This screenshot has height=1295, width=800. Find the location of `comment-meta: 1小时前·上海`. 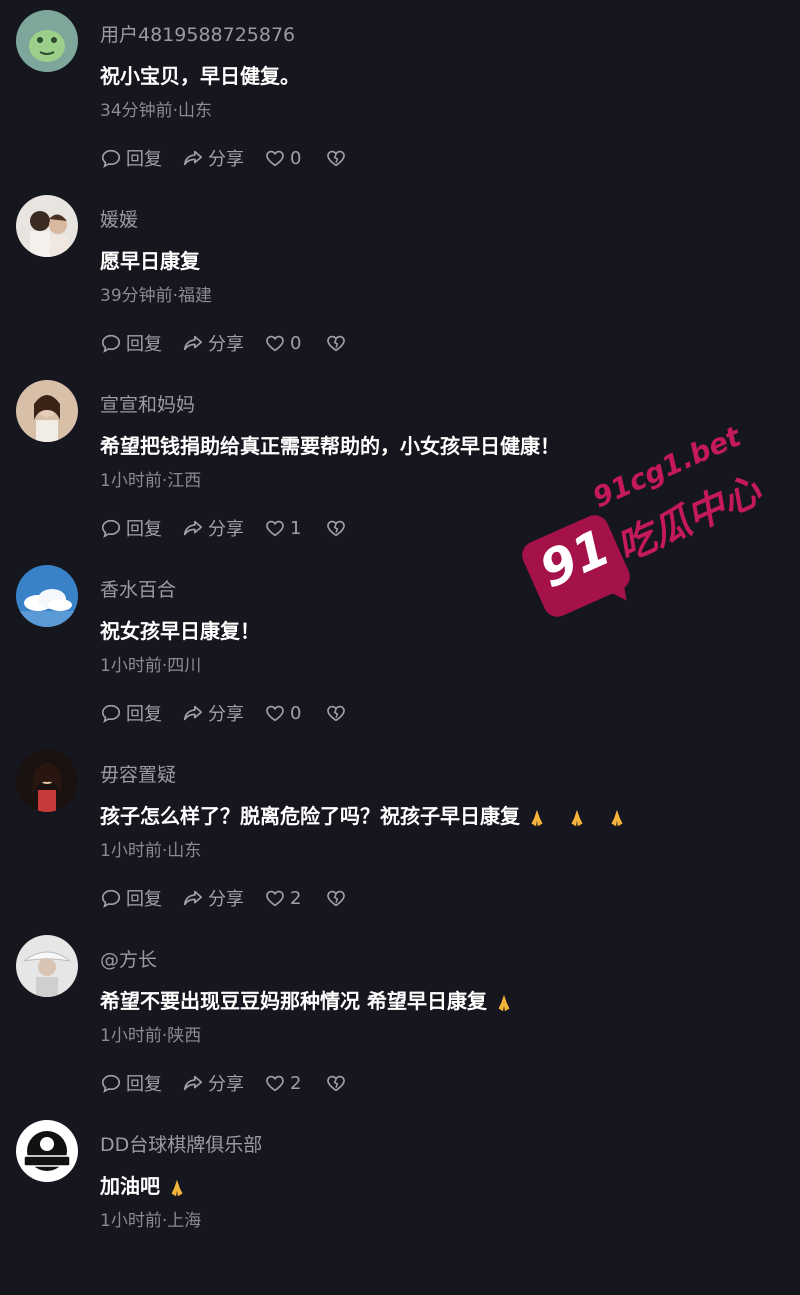

comment-meta: 1小时前·上海 is located at coordinates (151, 1221).